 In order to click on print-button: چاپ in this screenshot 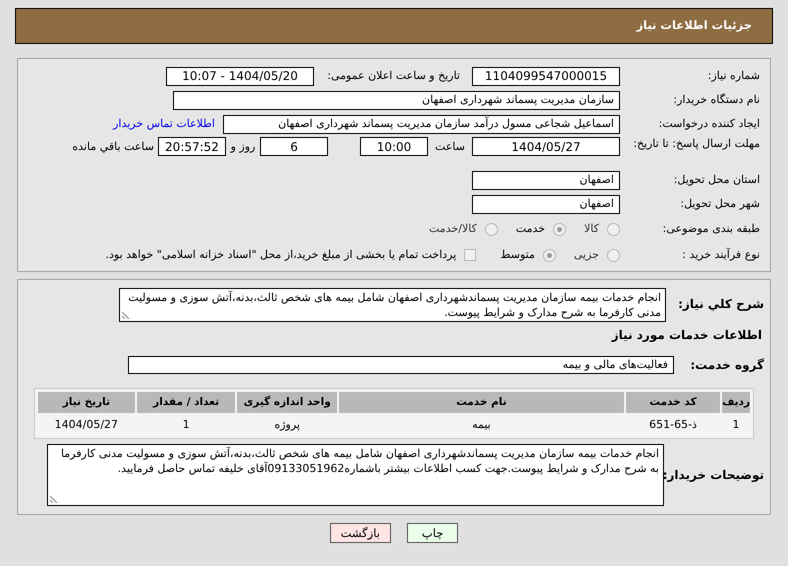, I will do `click(432, 533)`.